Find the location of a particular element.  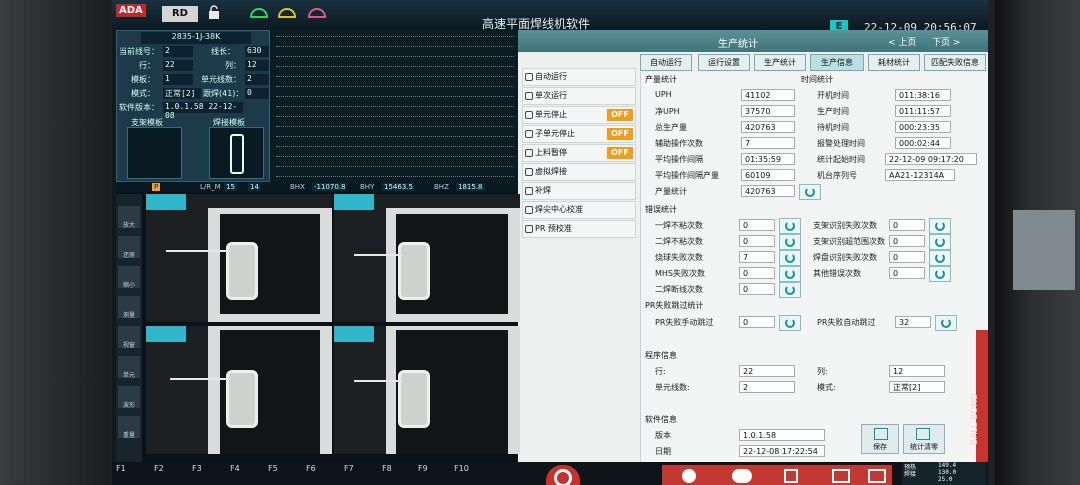

menu-pr-precalibration: PR 预校准 is located at coordinates (579, 229).